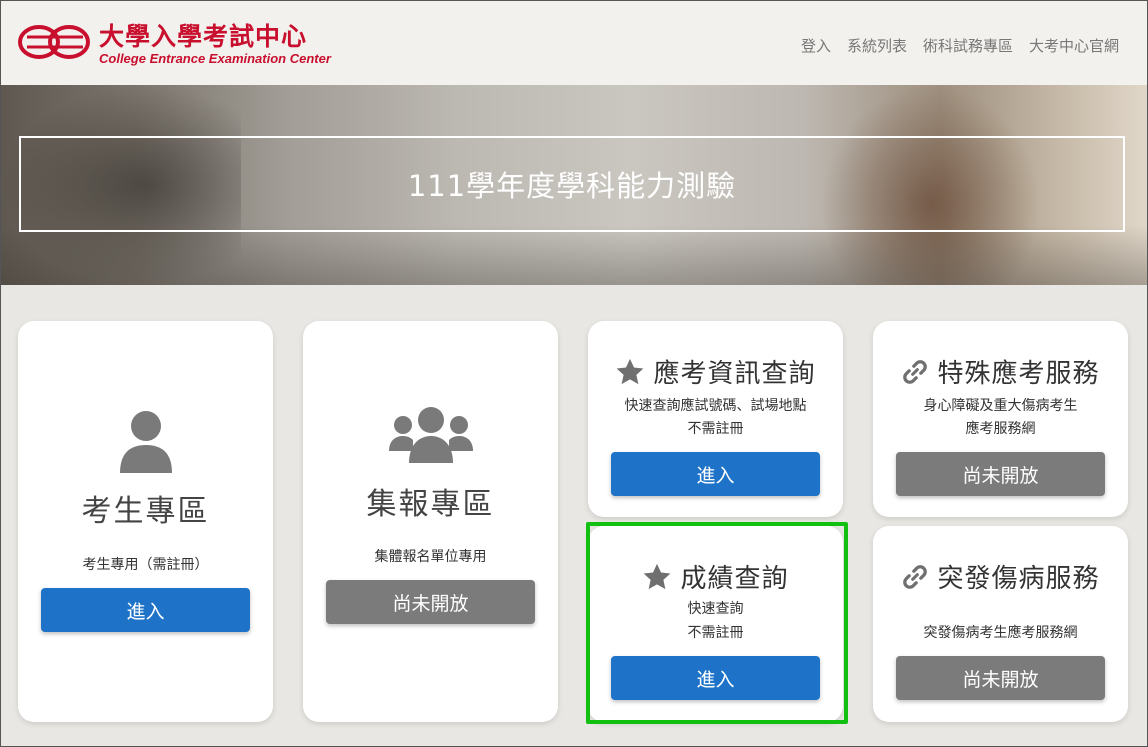  I want to click on users-group-icon, so click(430, 435).